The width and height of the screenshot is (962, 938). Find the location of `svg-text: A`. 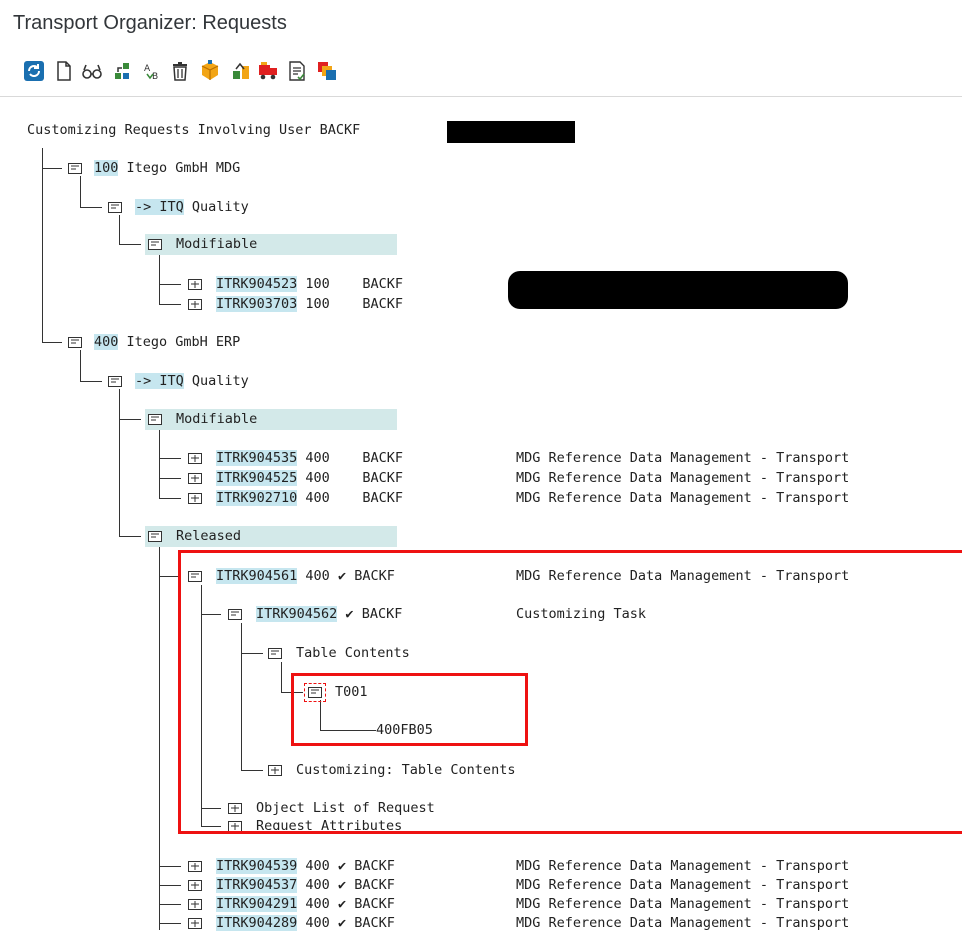

svg-text: A is located at coordinates (147, 69).